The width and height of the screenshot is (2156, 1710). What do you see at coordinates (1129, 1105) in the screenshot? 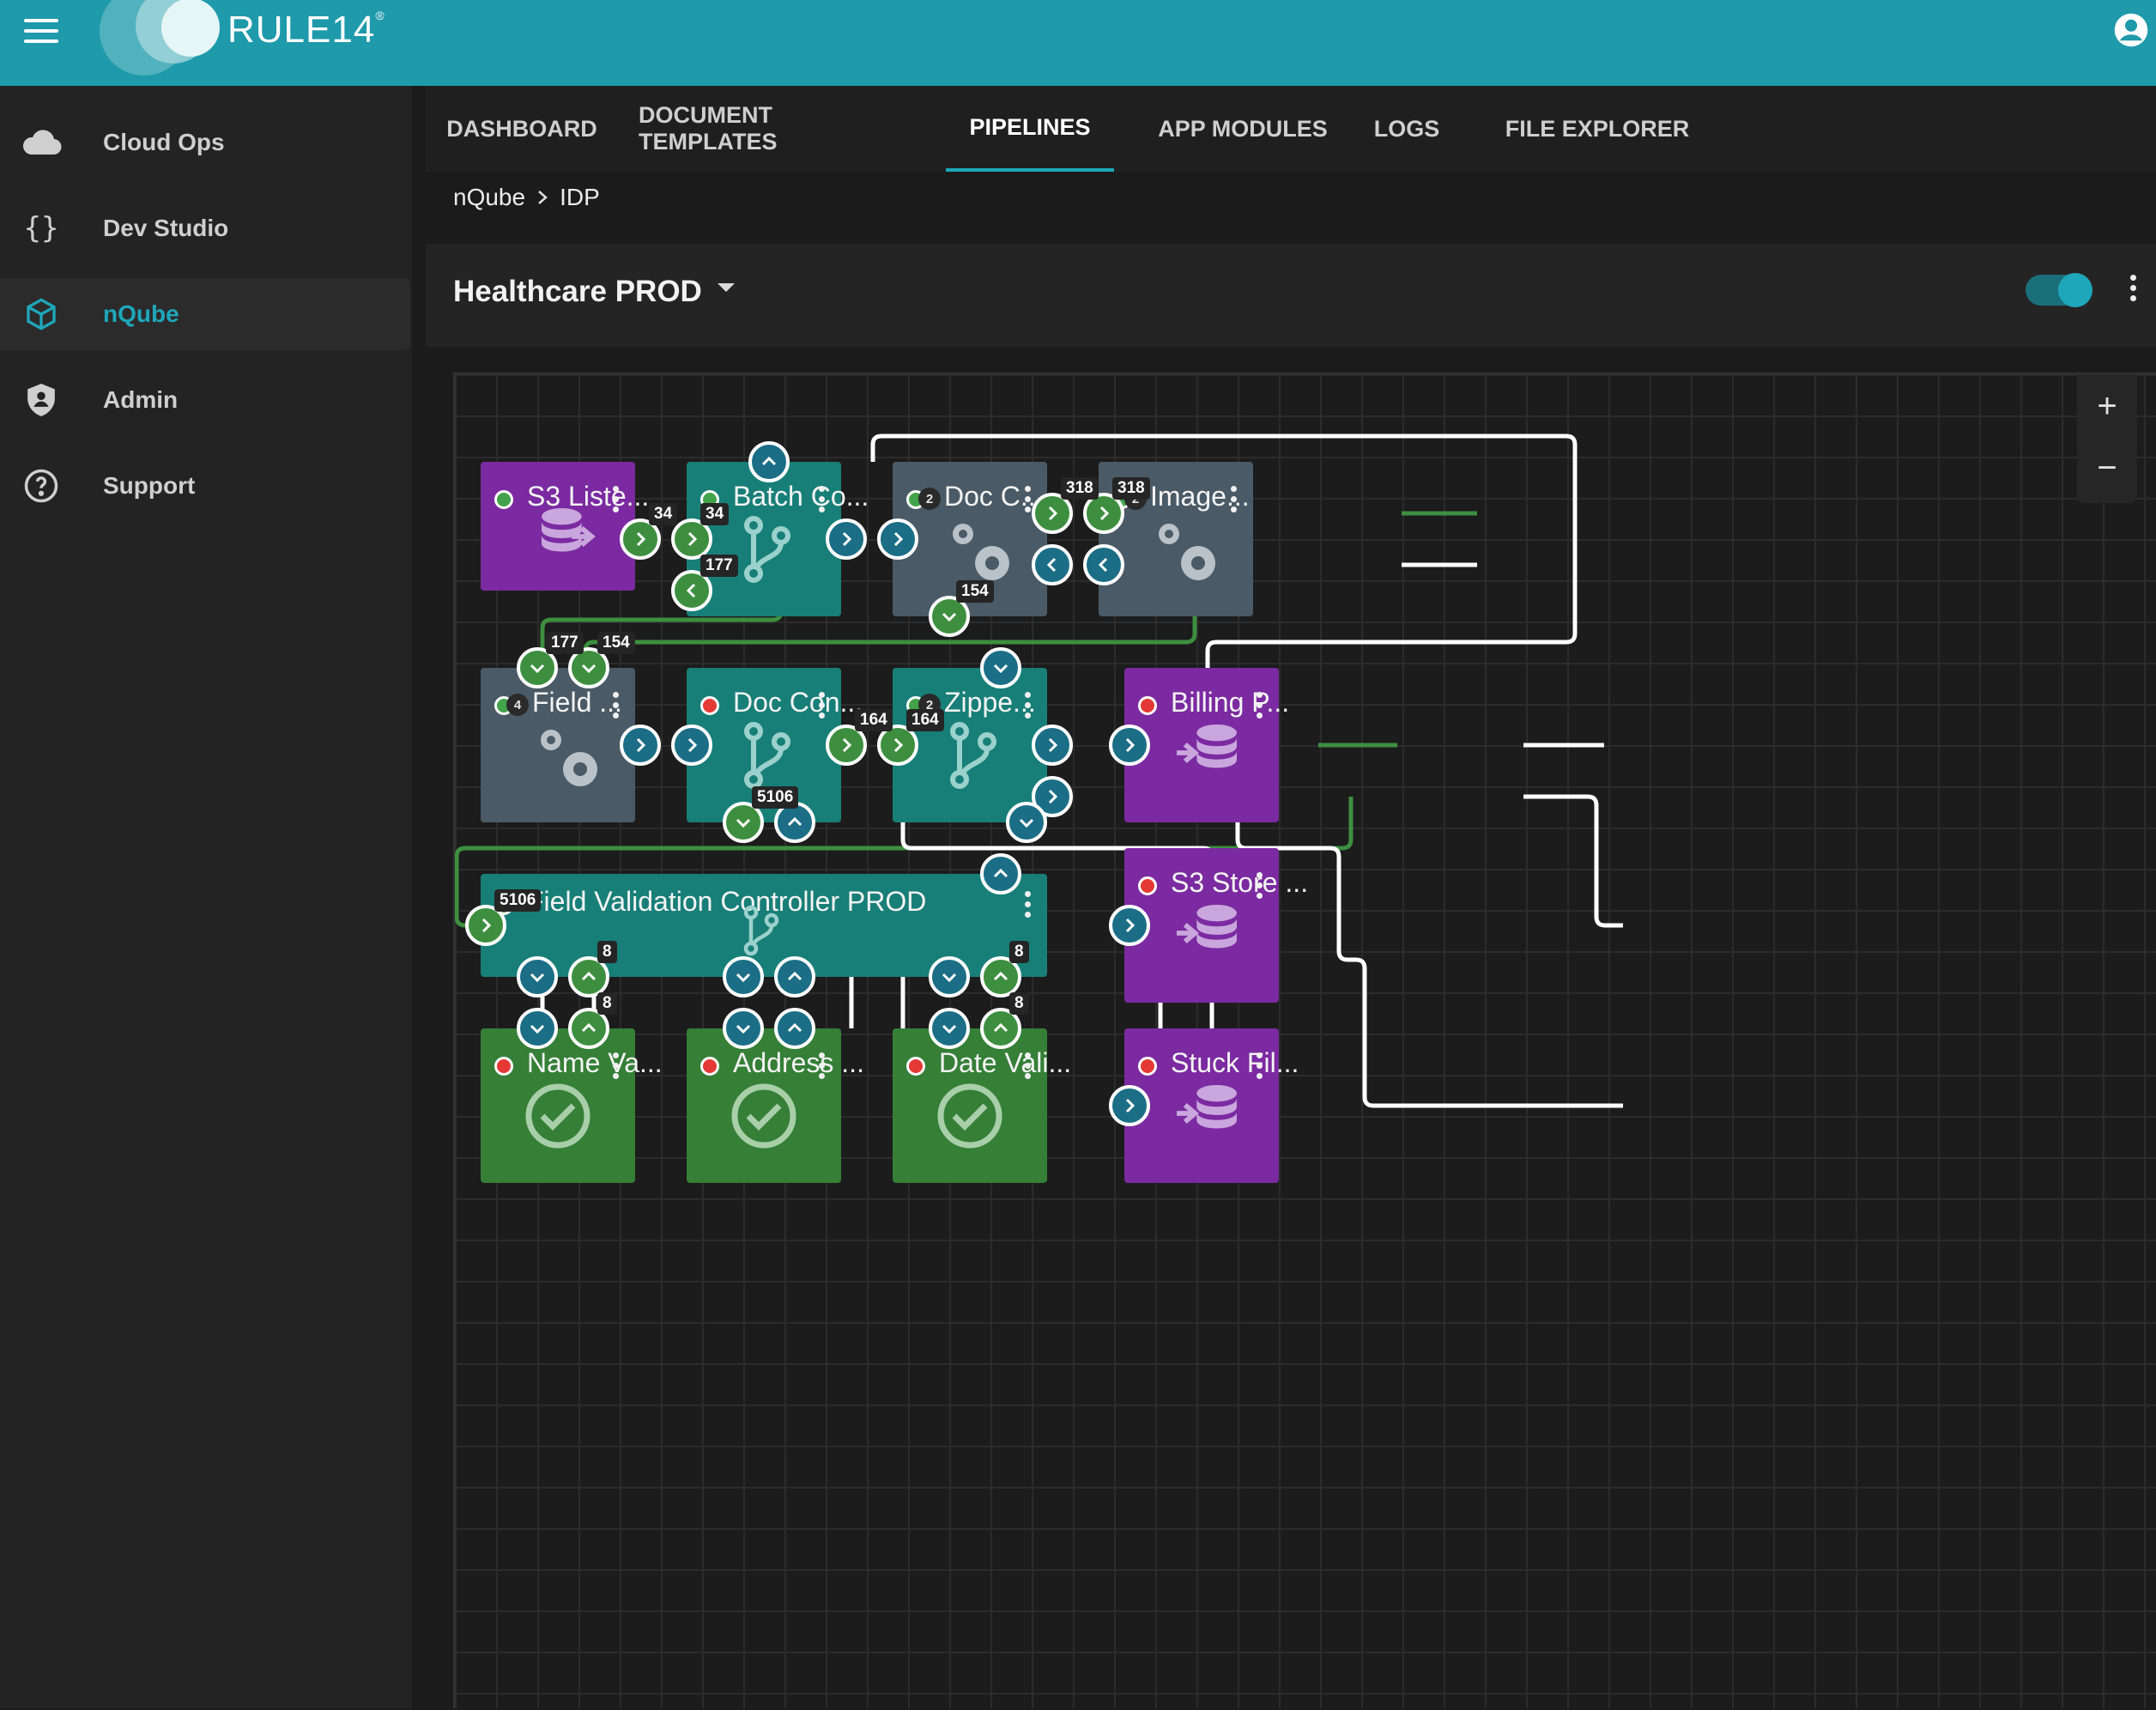
I see `stuck-in-port` at bounding box center [1129, 1105].